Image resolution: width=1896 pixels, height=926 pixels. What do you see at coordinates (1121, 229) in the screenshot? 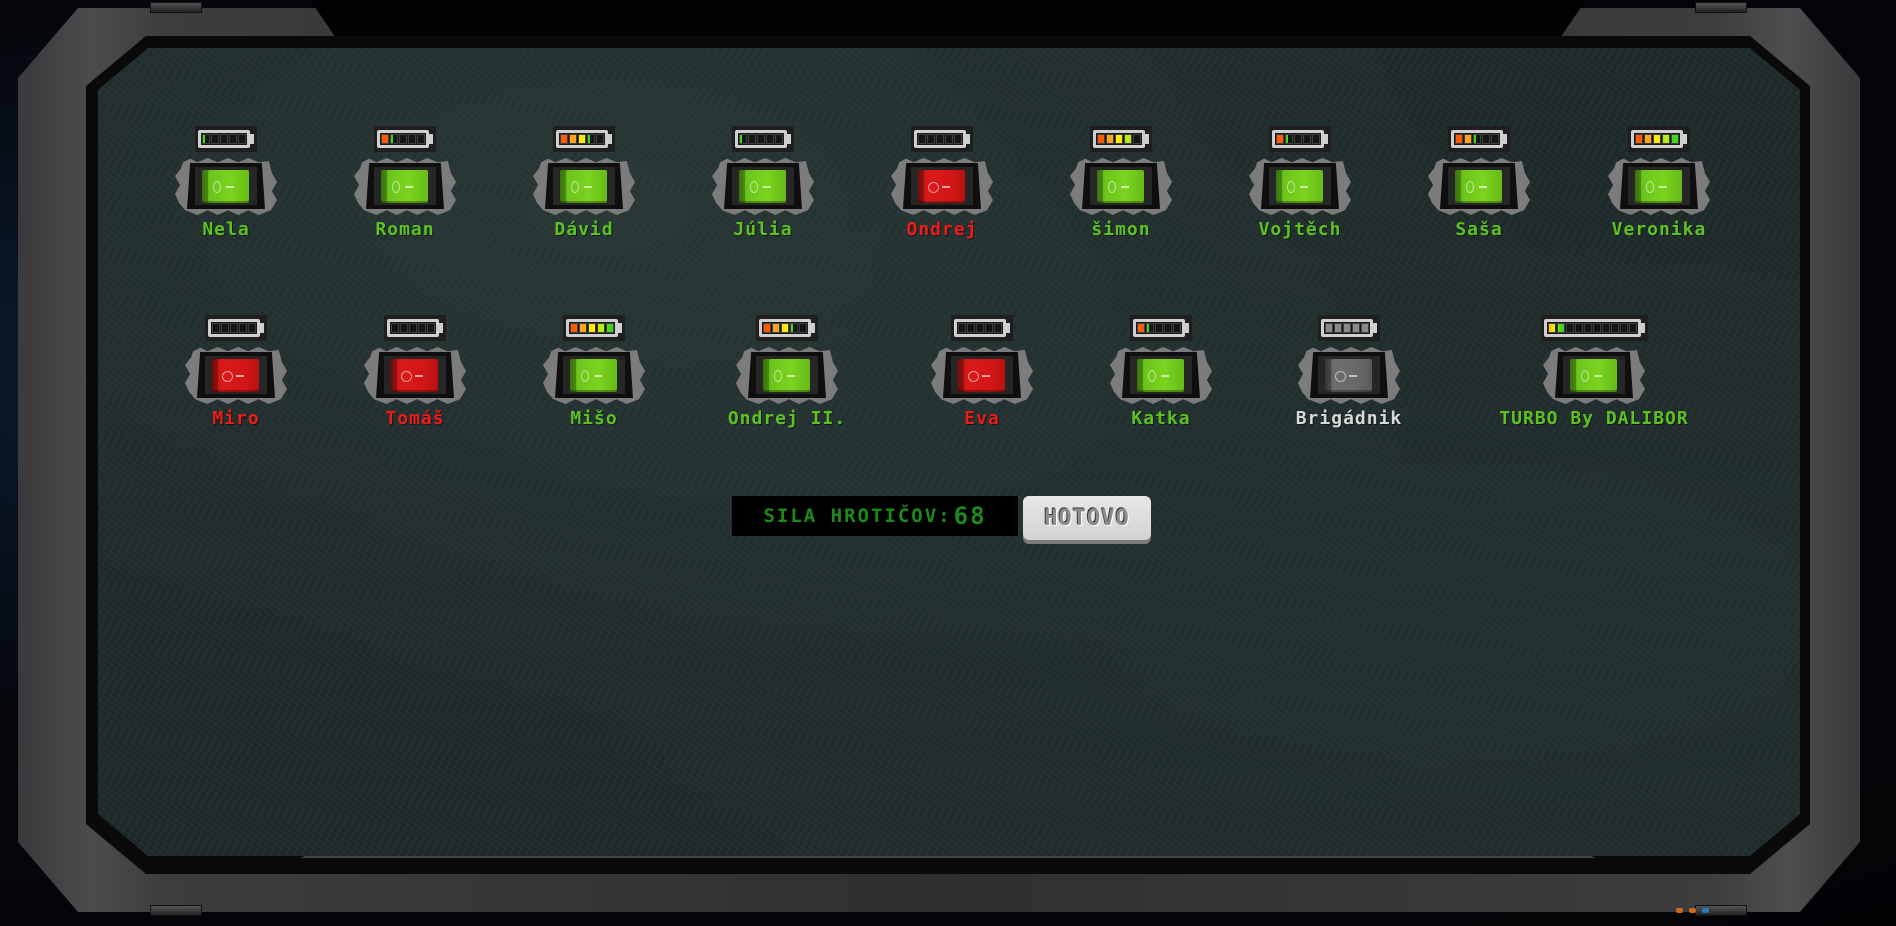
I see `employee-name: šimon` at bounding box center [1121, 229].